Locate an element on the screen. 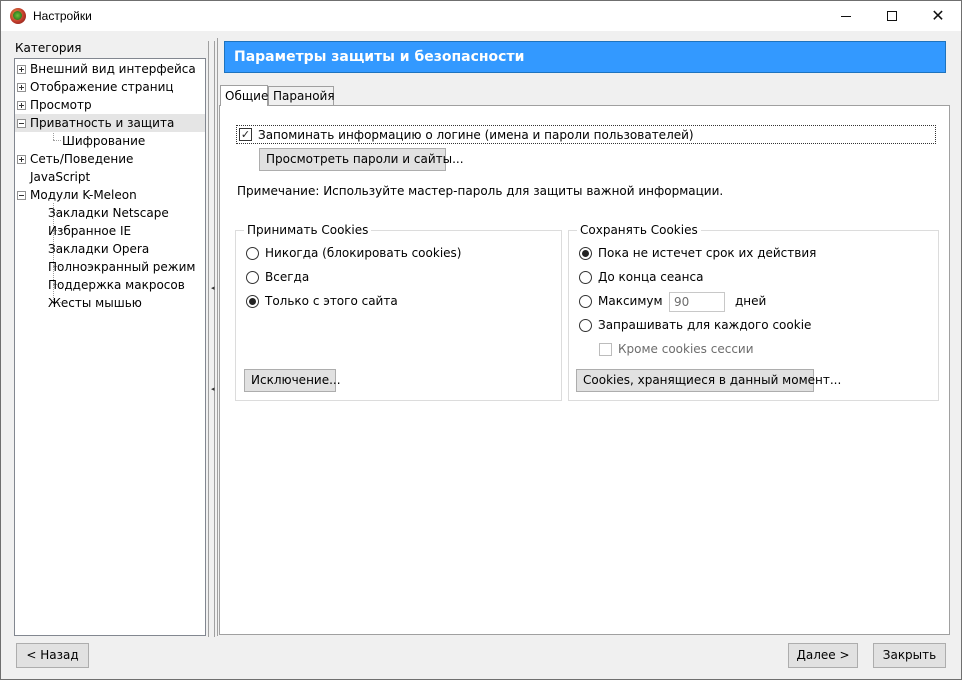  minimize-icon is located at coordinates (846, 16).